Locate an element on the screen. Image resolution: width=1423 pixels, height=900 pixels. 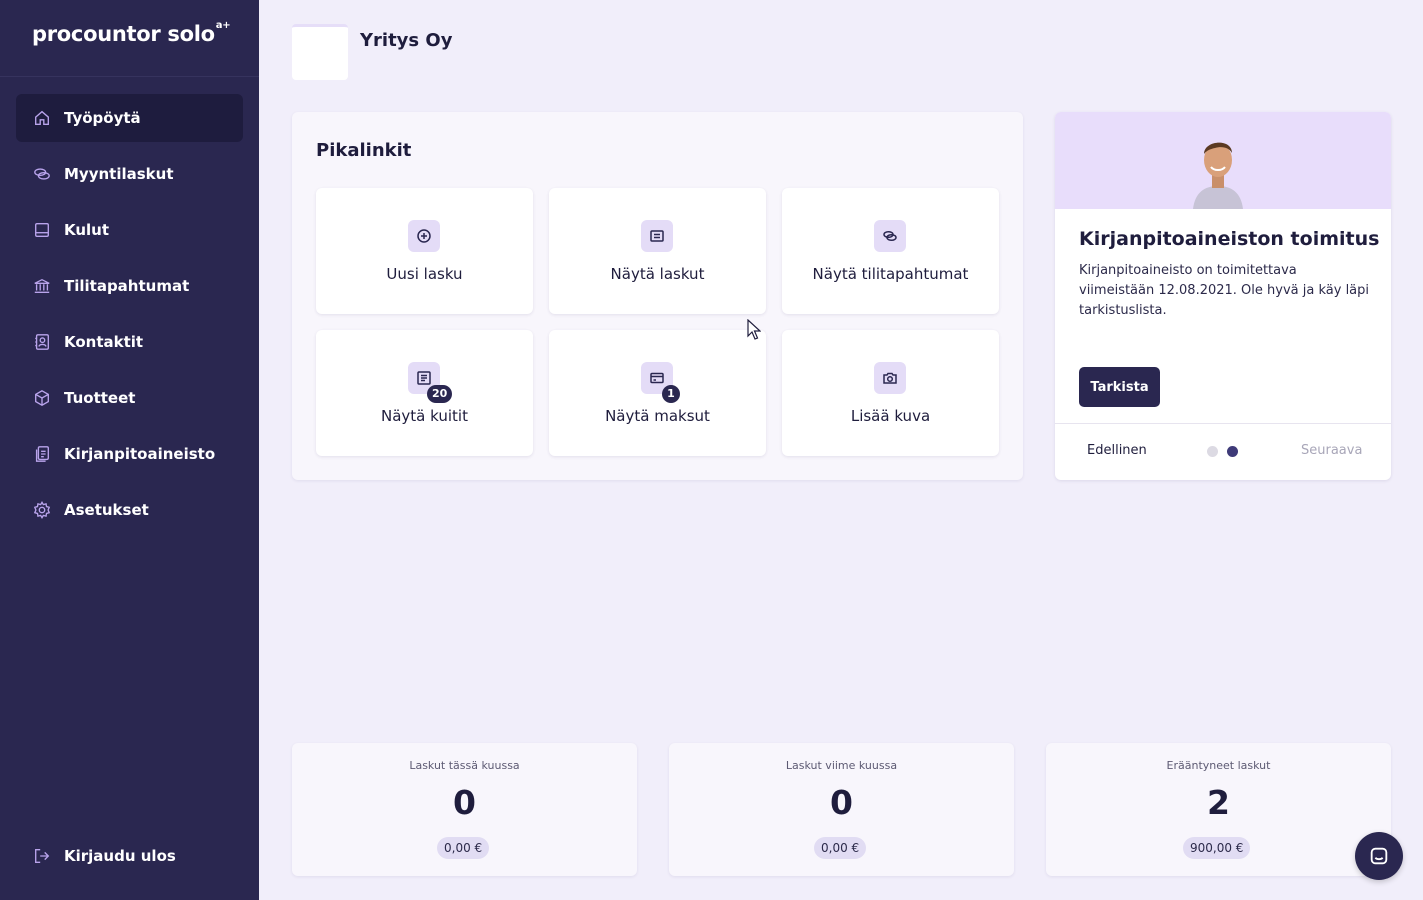
tile-nayta-tilitapahtumat: Näytä tilitapahtumat is located at coordinates (890, 251).